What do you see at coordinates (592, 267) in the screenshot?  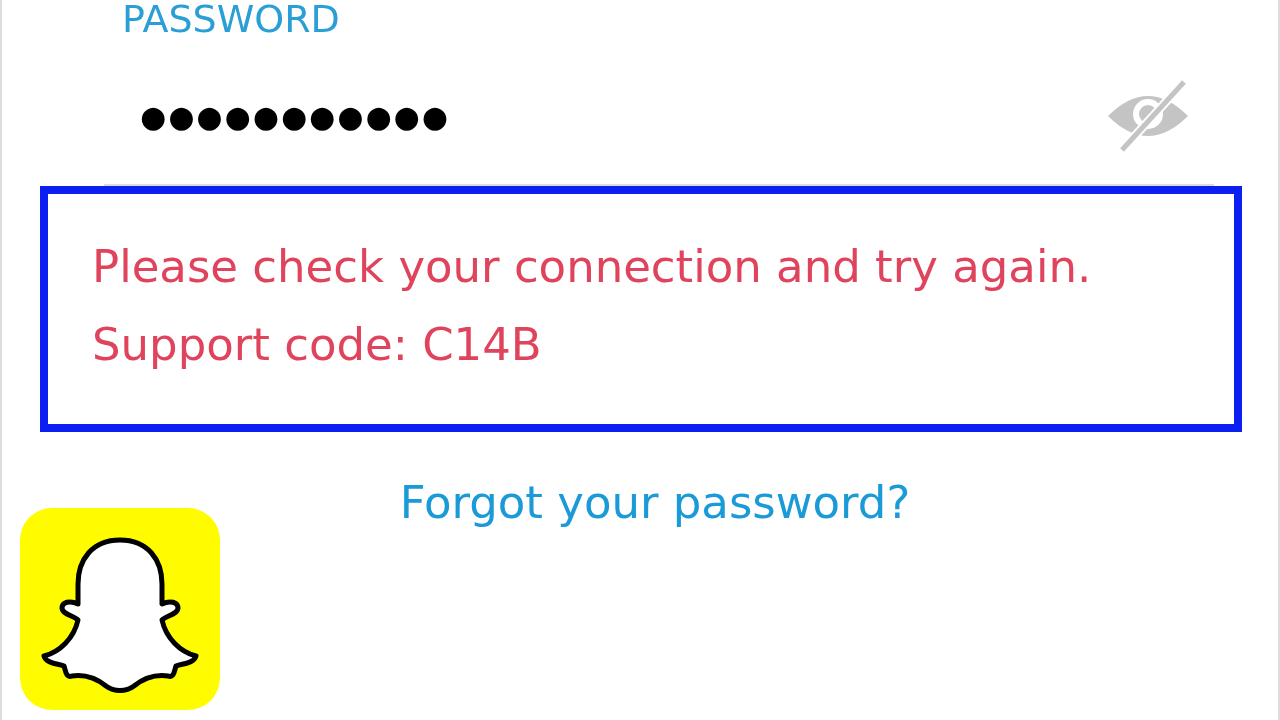 I see `error-message: Please check your connection and try again.` at bounding box center [592, 267].